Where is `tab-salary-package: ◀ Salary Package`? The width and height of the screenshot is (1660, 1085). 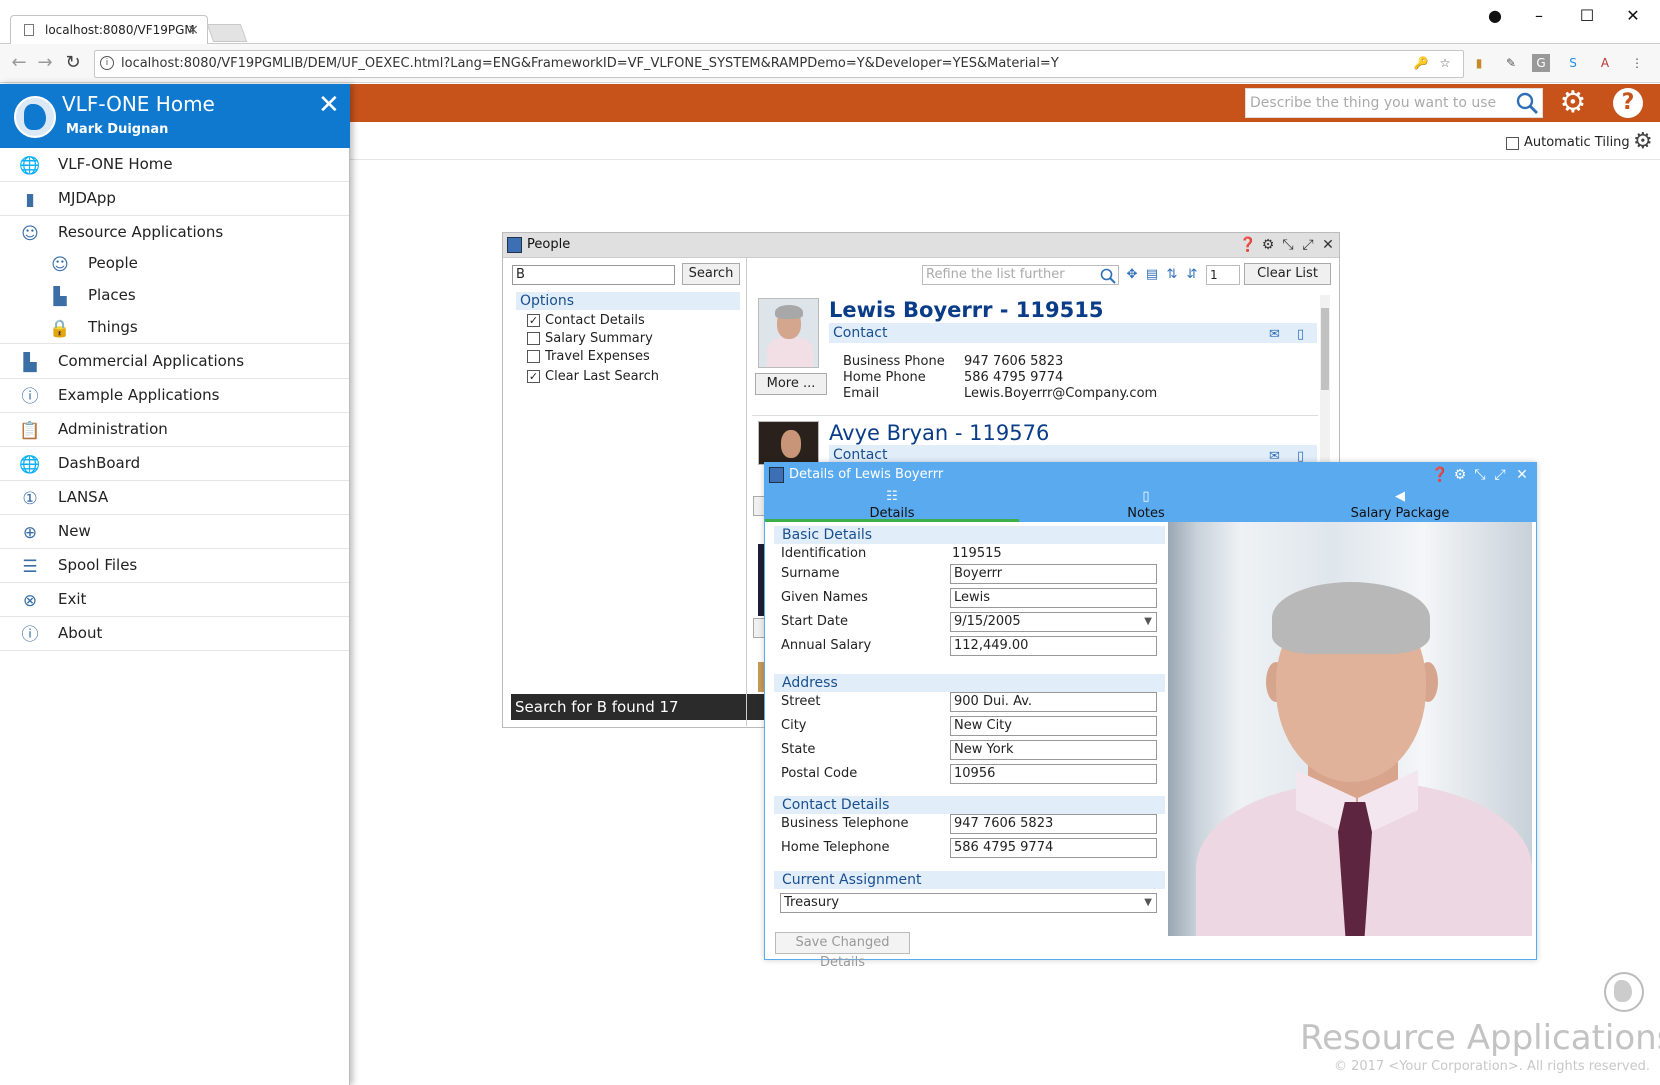 tab-salary-package: ◀ Salary Package is located at coordinates (1400, 504).